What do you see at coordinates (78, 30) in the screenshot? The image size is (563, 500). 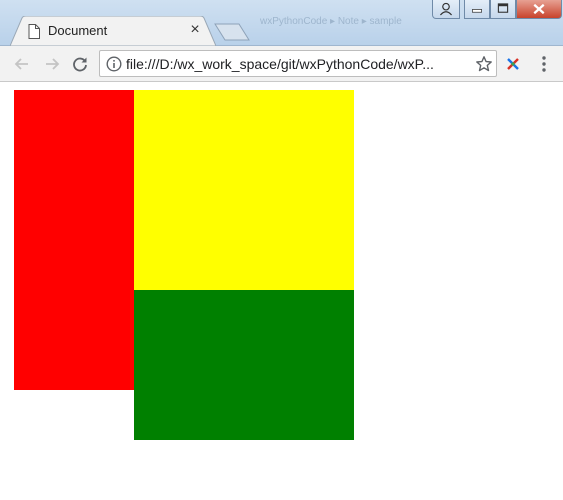 I see `tab-title: Document` at bounding box center [78, 30].